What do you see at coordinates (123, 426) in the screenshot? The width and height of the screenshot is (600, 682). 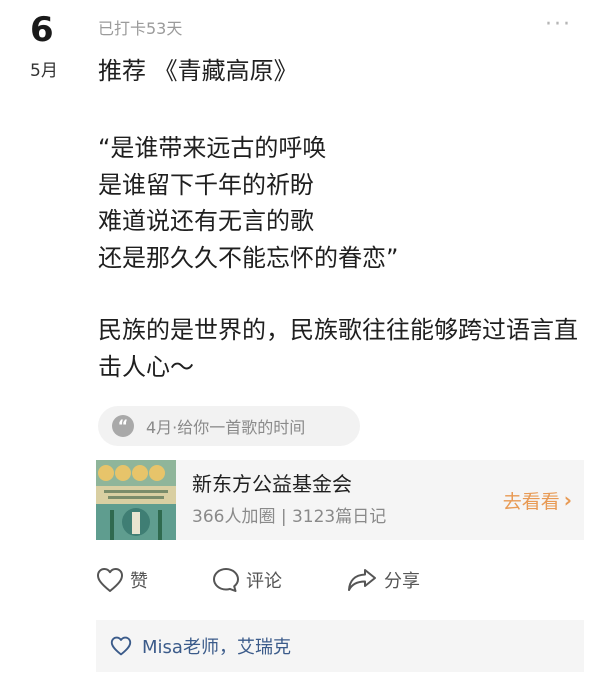 I see `quote-icon: “` at bounding box center [123, 426].